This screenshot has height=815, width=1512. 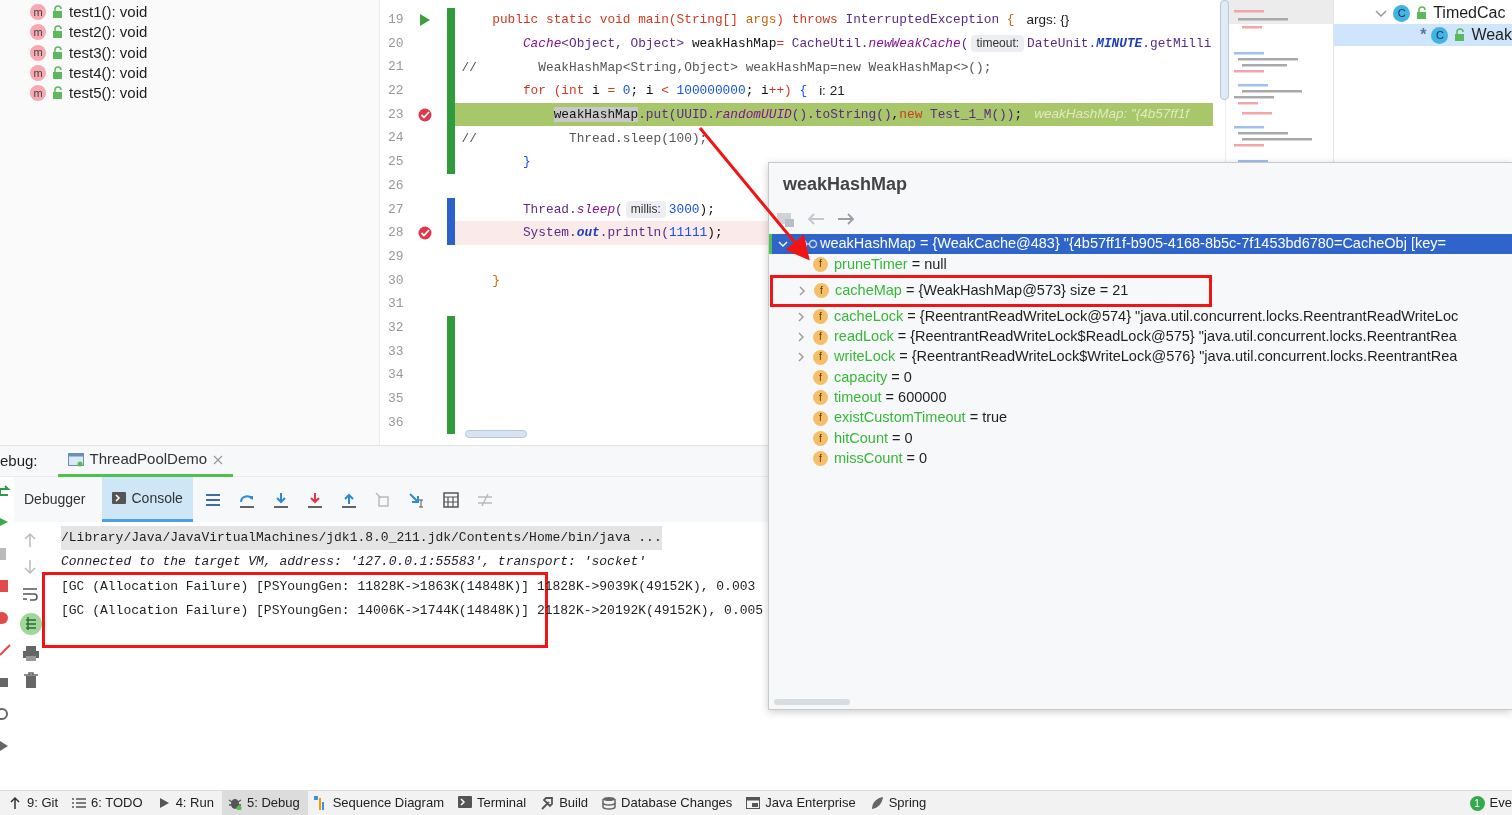 What do you see at coordinates (19, 460) in the screenshot?
I see `panel-label: ebug:` at bounding box center [19, 460].